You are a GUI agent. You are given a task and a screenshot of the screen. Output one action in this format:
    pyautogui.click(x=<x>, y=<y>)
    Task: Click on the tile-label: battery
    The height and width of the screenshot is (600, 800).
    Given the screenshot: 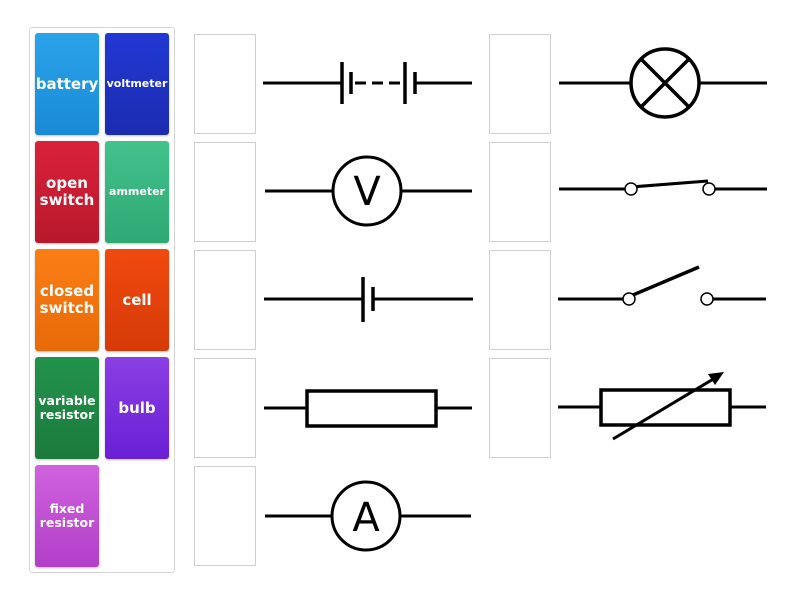 What is the action you would take?
    pyautogui.click(x=67, y=83)
    